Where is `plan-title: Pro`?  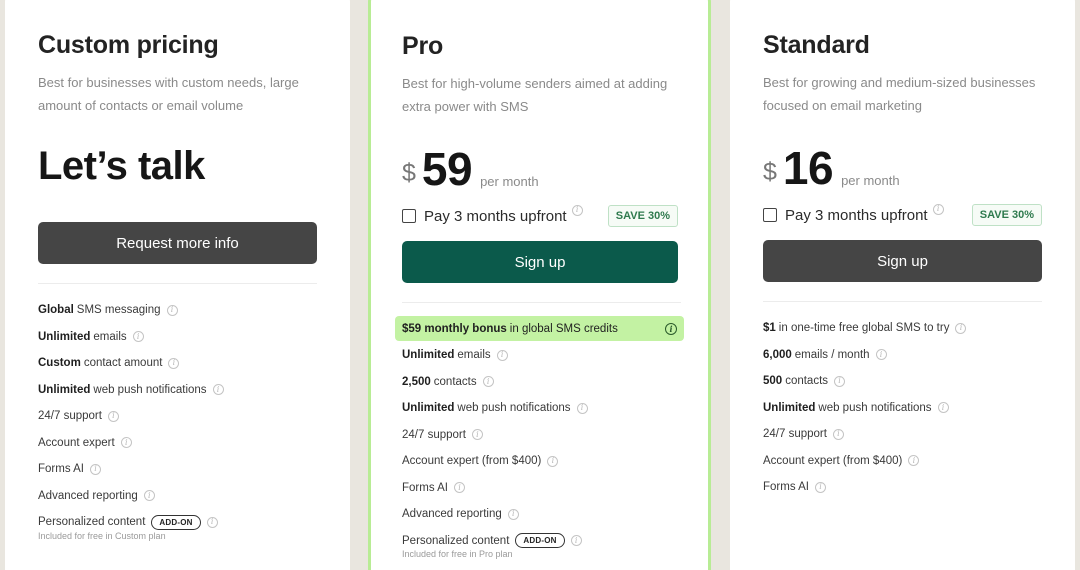 plan-title: Pro is located at coordinates (423, 46).